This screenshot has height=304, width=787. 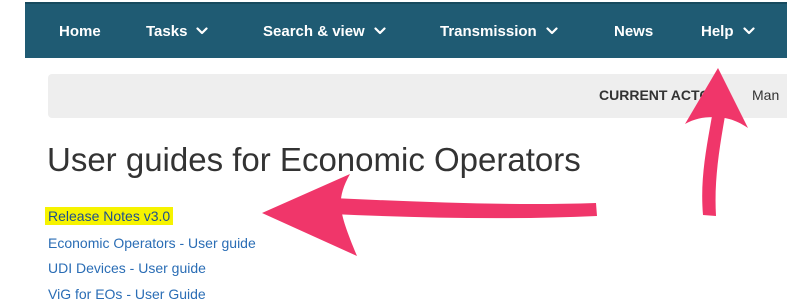 I want to click on nav-tasks: Tasks, so click(x=177, y=31).